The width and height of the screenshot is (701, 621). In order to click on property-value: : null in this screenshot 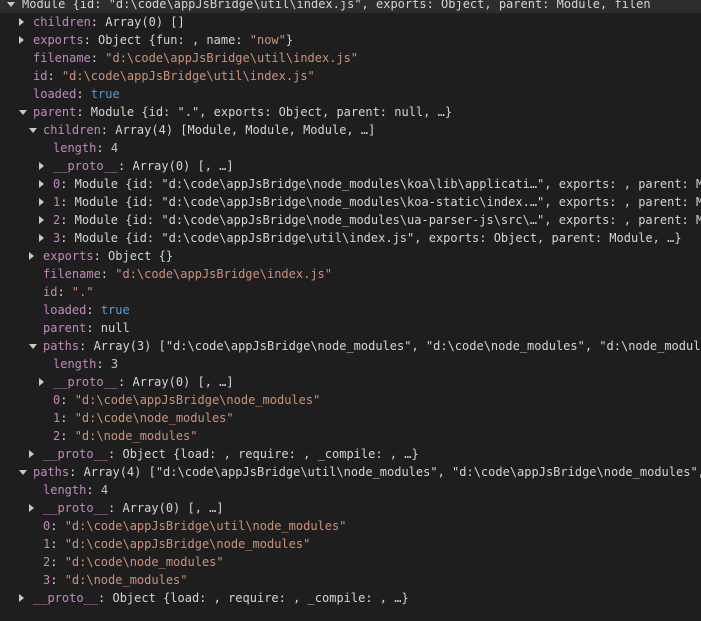, I will do `click(108, 328)`.